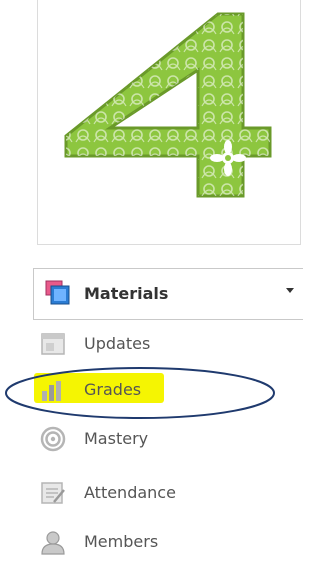  Describe the element at coordinates (57, 292) in the screenshot. I see `materials-icon` at that location.